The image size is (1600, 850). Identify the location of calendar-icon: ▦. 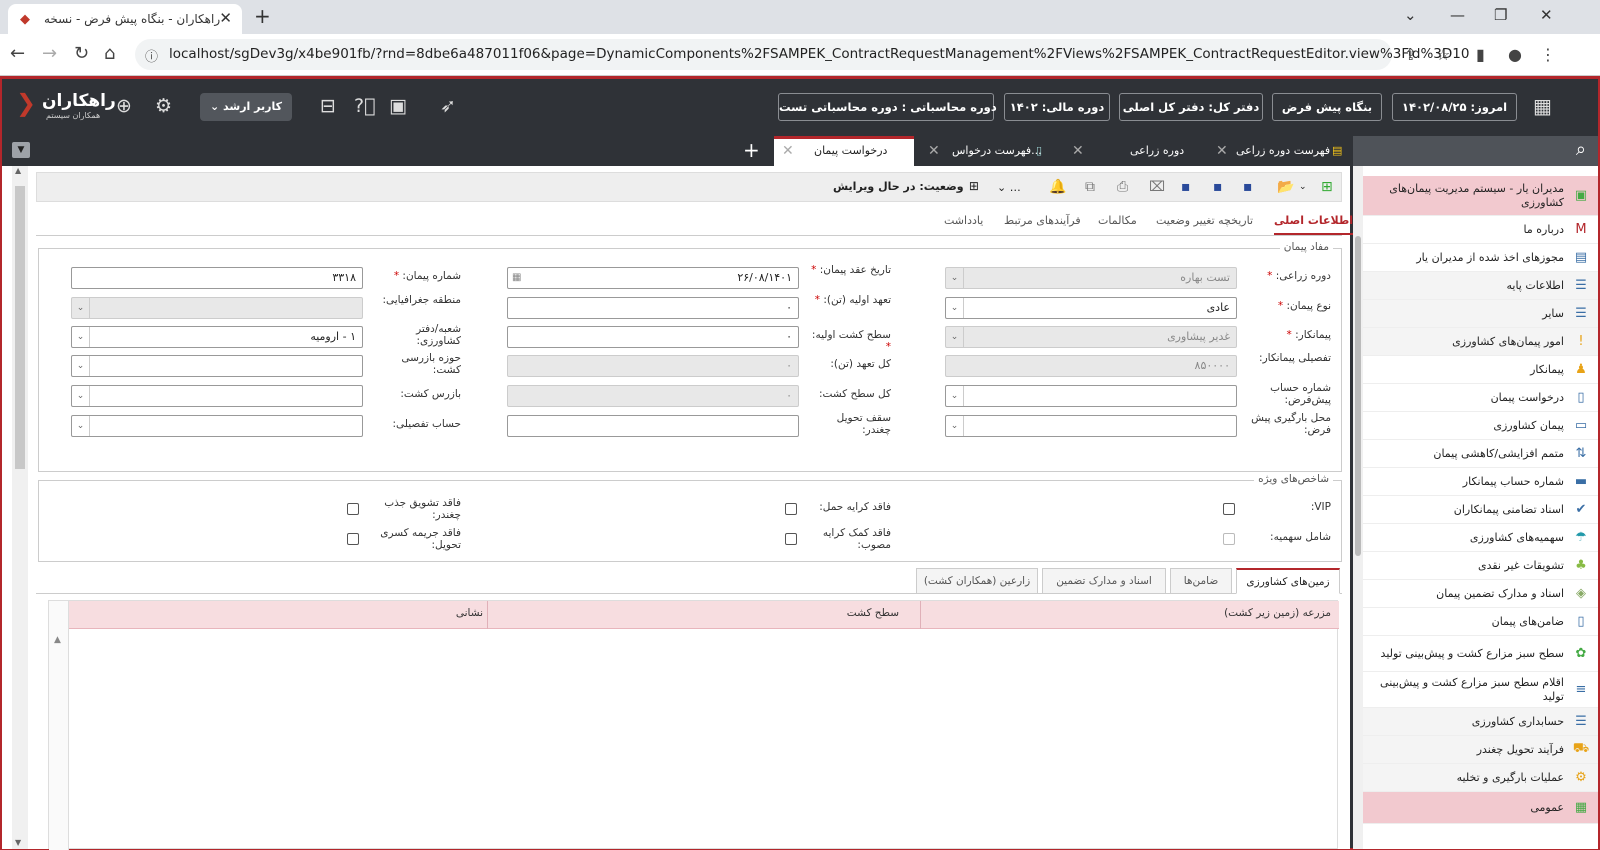
(516, 278).